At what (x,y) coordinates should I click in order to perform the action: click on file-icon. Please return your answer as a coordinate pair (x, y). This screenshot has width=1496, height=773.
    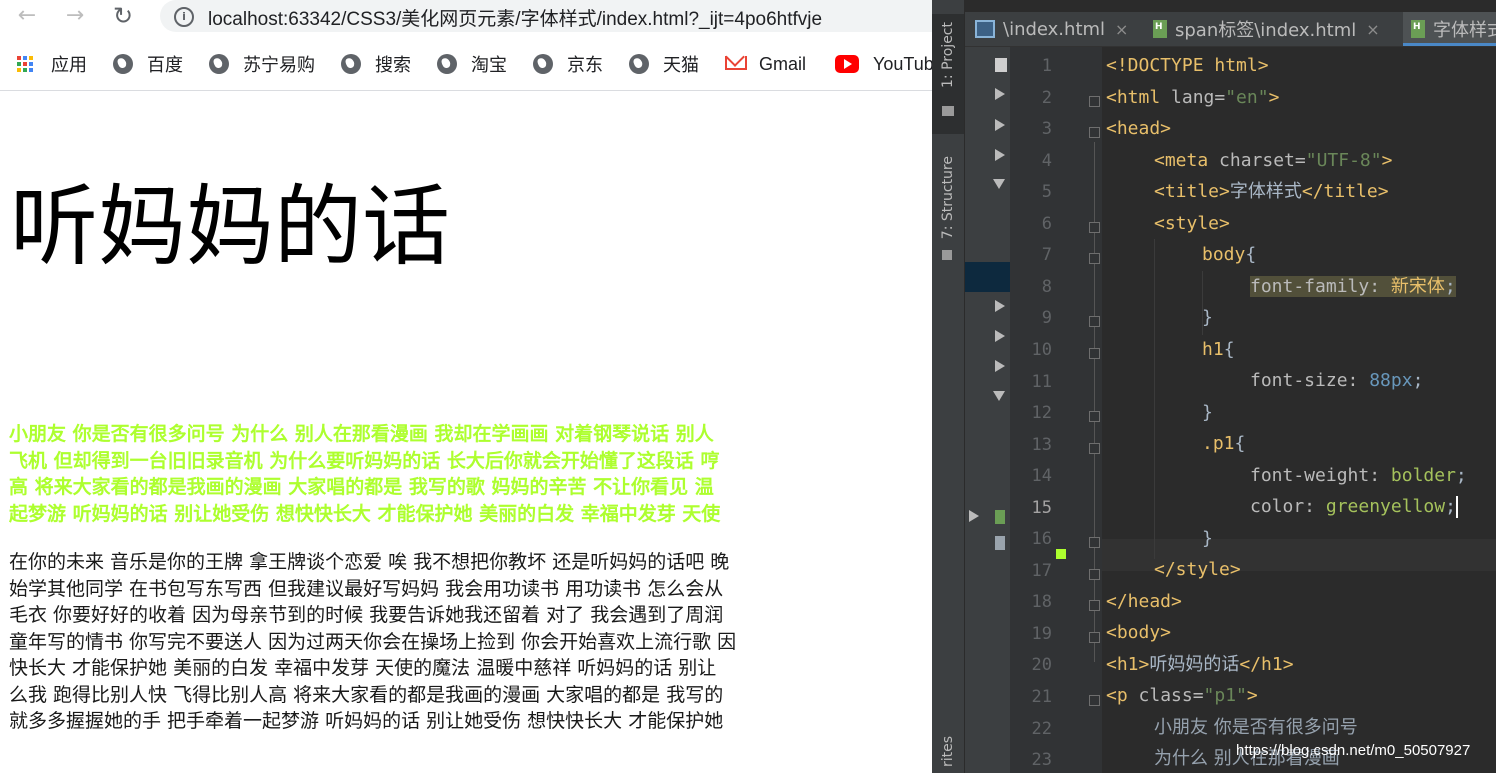
    Looking at the image, I should click on (1001, 65).